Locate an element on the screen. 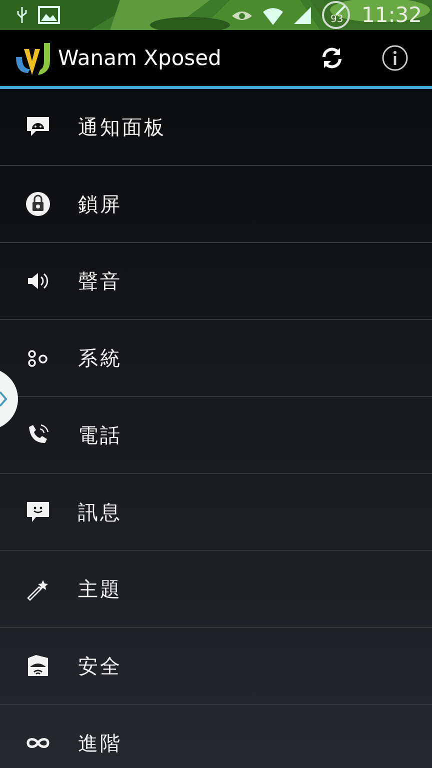  menu-item: 通知面板 is located at coordinates (122, 127).